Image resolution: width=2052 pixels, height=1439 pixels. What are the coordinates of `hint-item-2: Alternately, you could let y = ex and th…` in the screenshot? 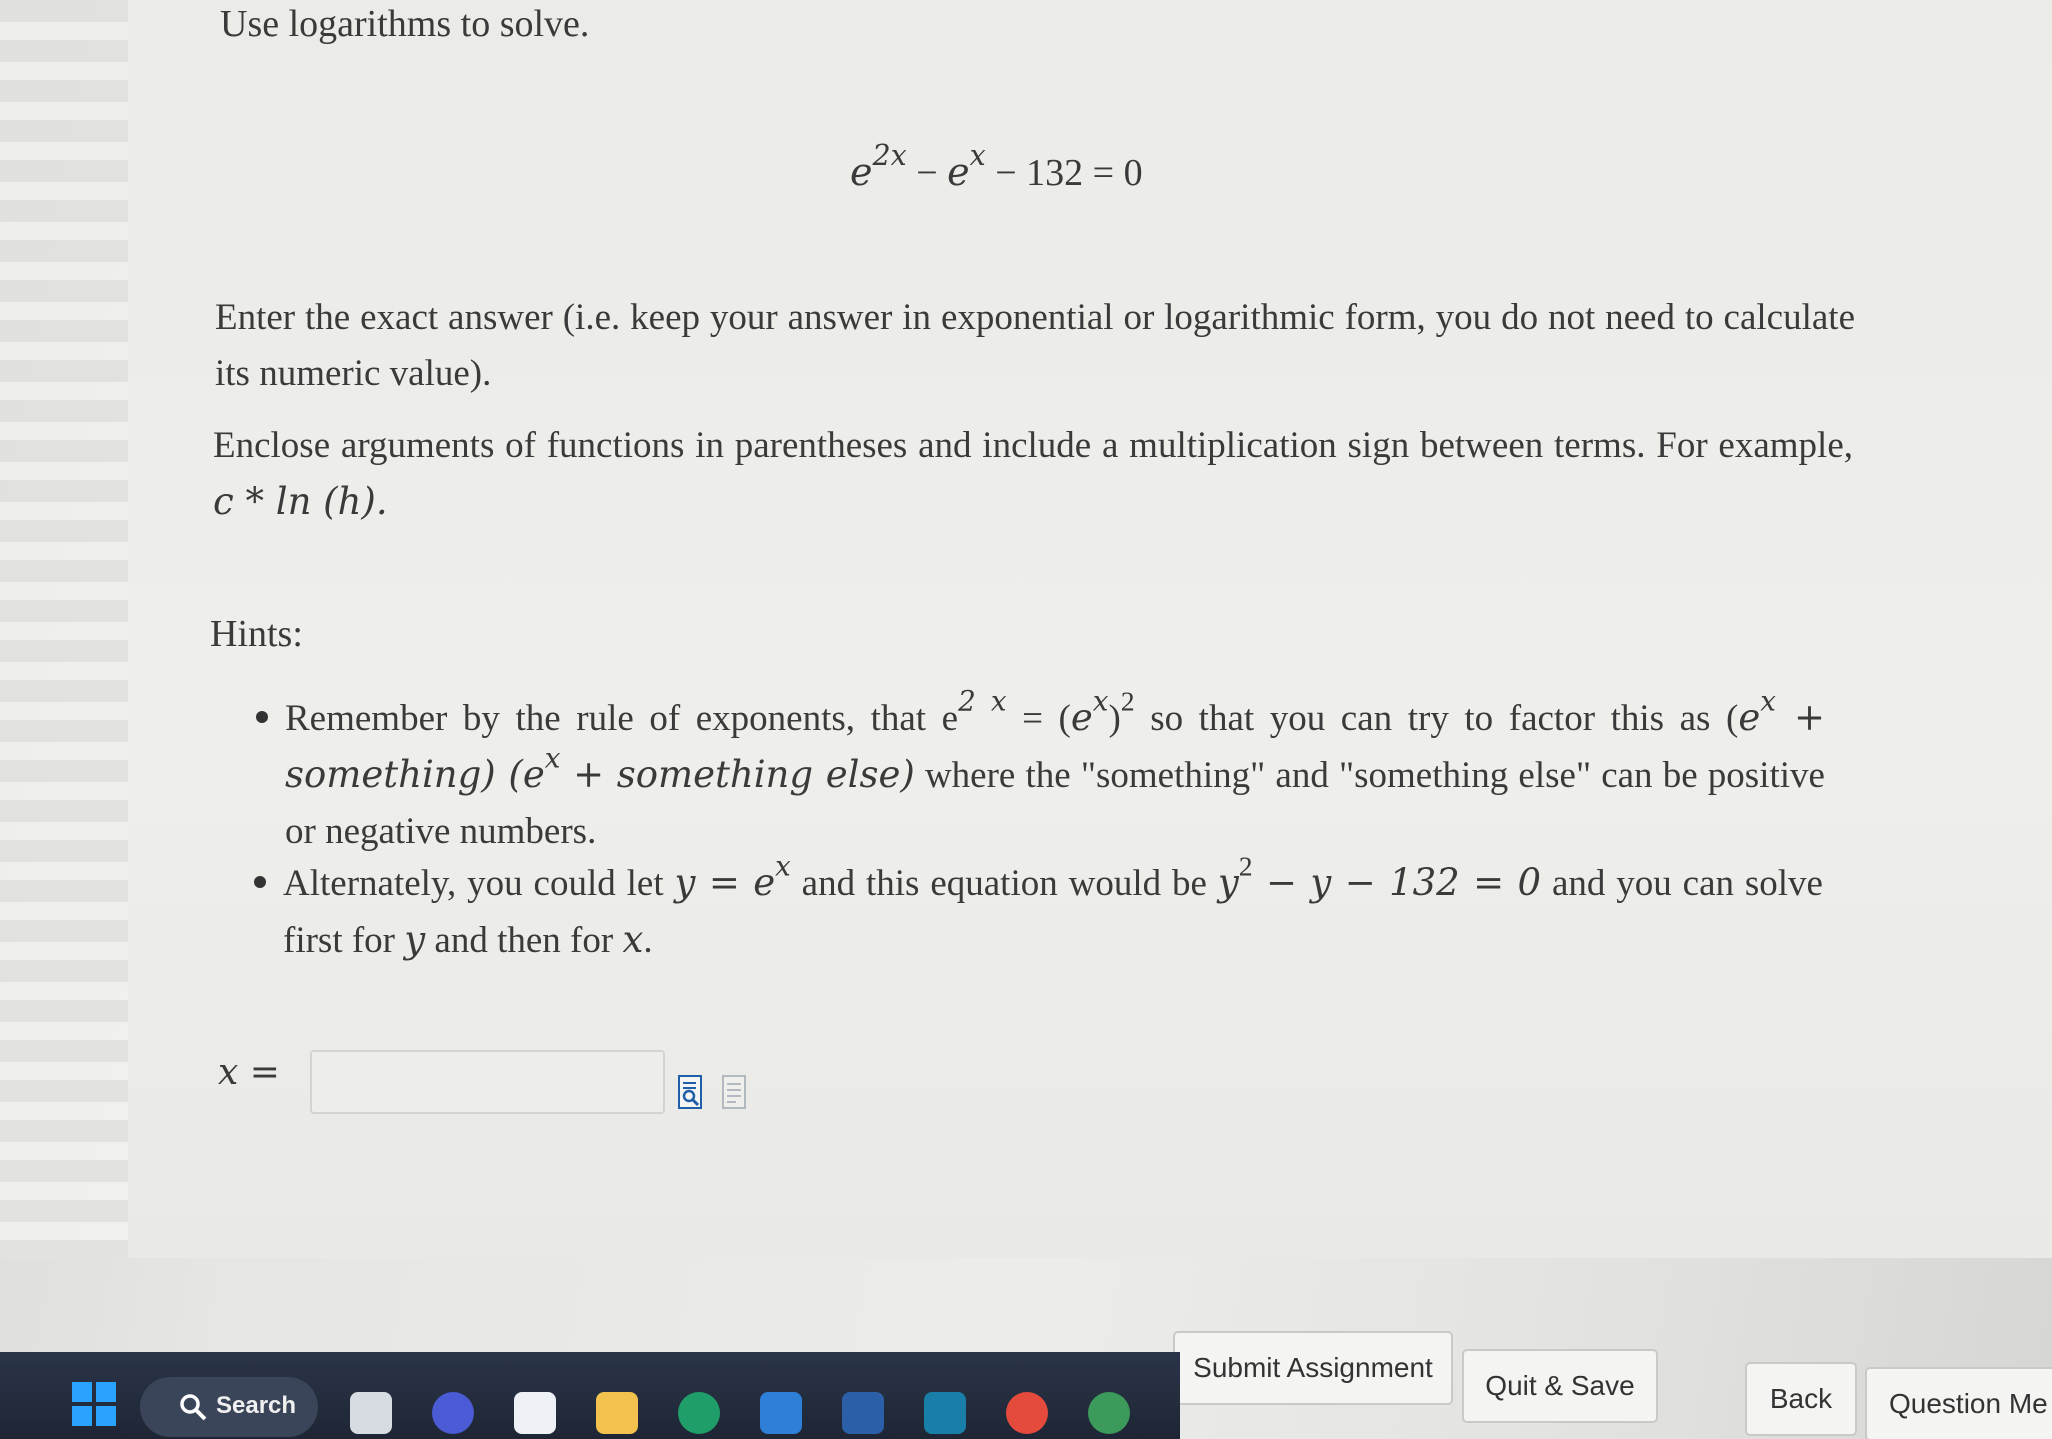 It's located at (1053, 910).